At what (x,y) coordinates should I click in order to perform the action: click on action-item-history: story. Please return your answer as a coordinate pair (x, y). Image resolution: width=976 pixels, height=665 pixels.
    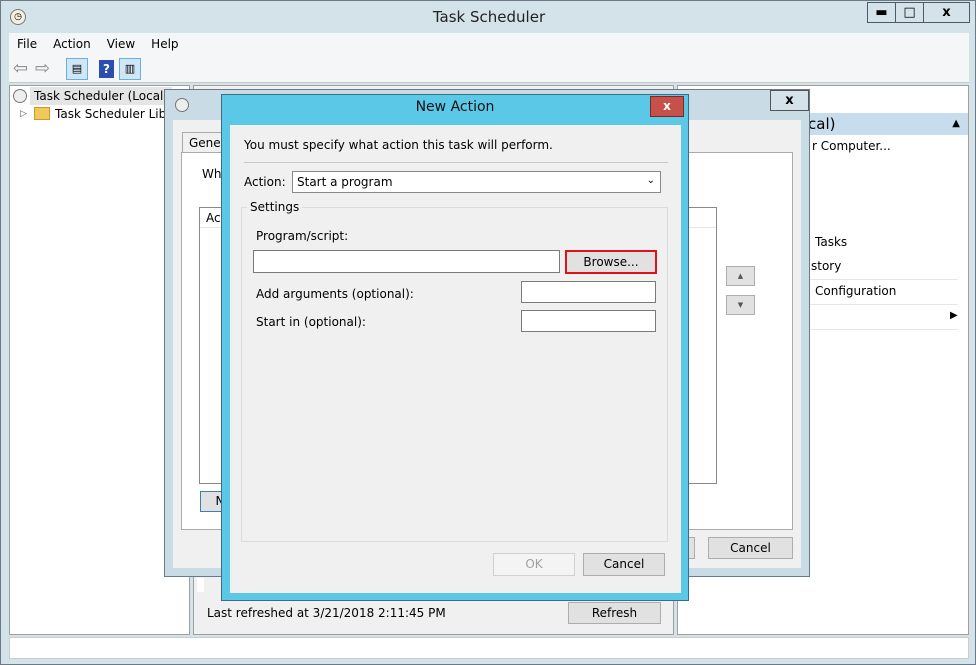
    Looking at the image, I should click on (826, 266).